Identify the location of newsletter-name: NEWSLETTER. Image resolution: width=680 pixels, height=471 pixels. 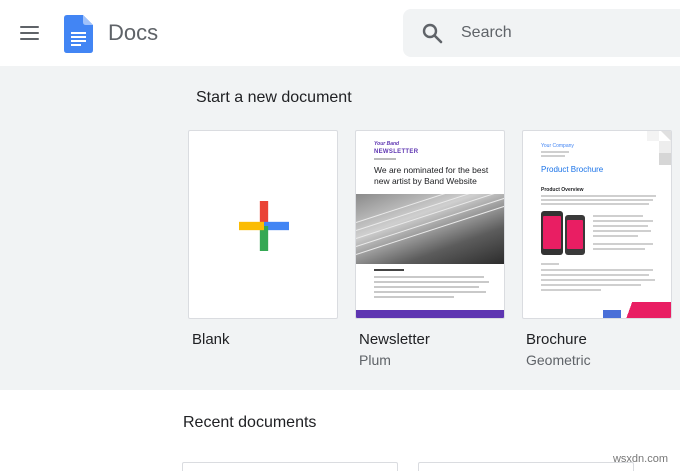
(396, 152).